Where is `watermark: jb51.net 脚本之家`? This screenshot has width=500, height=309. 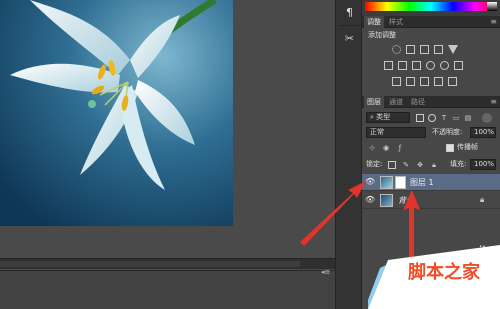 watermark: jb51.net 脚本之家 is located at coordinates (434, 274).